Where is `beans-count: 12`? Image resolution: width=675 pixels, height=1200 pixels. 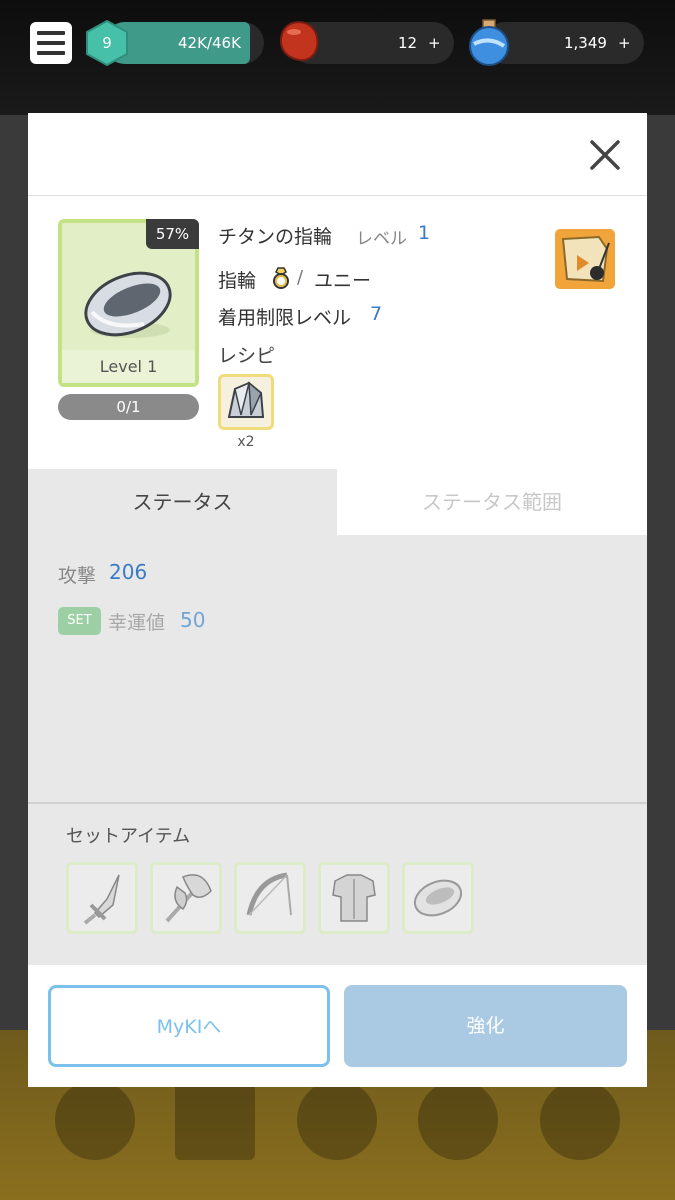 beans-count: 12 is located at coordinates (408, 43).